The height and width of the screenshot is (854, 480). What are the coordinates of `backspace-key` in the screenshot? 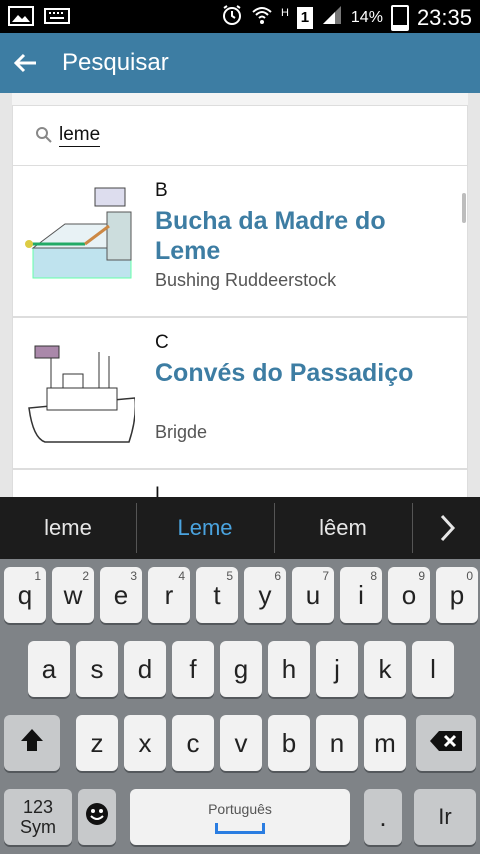 It's located at (446, 743).